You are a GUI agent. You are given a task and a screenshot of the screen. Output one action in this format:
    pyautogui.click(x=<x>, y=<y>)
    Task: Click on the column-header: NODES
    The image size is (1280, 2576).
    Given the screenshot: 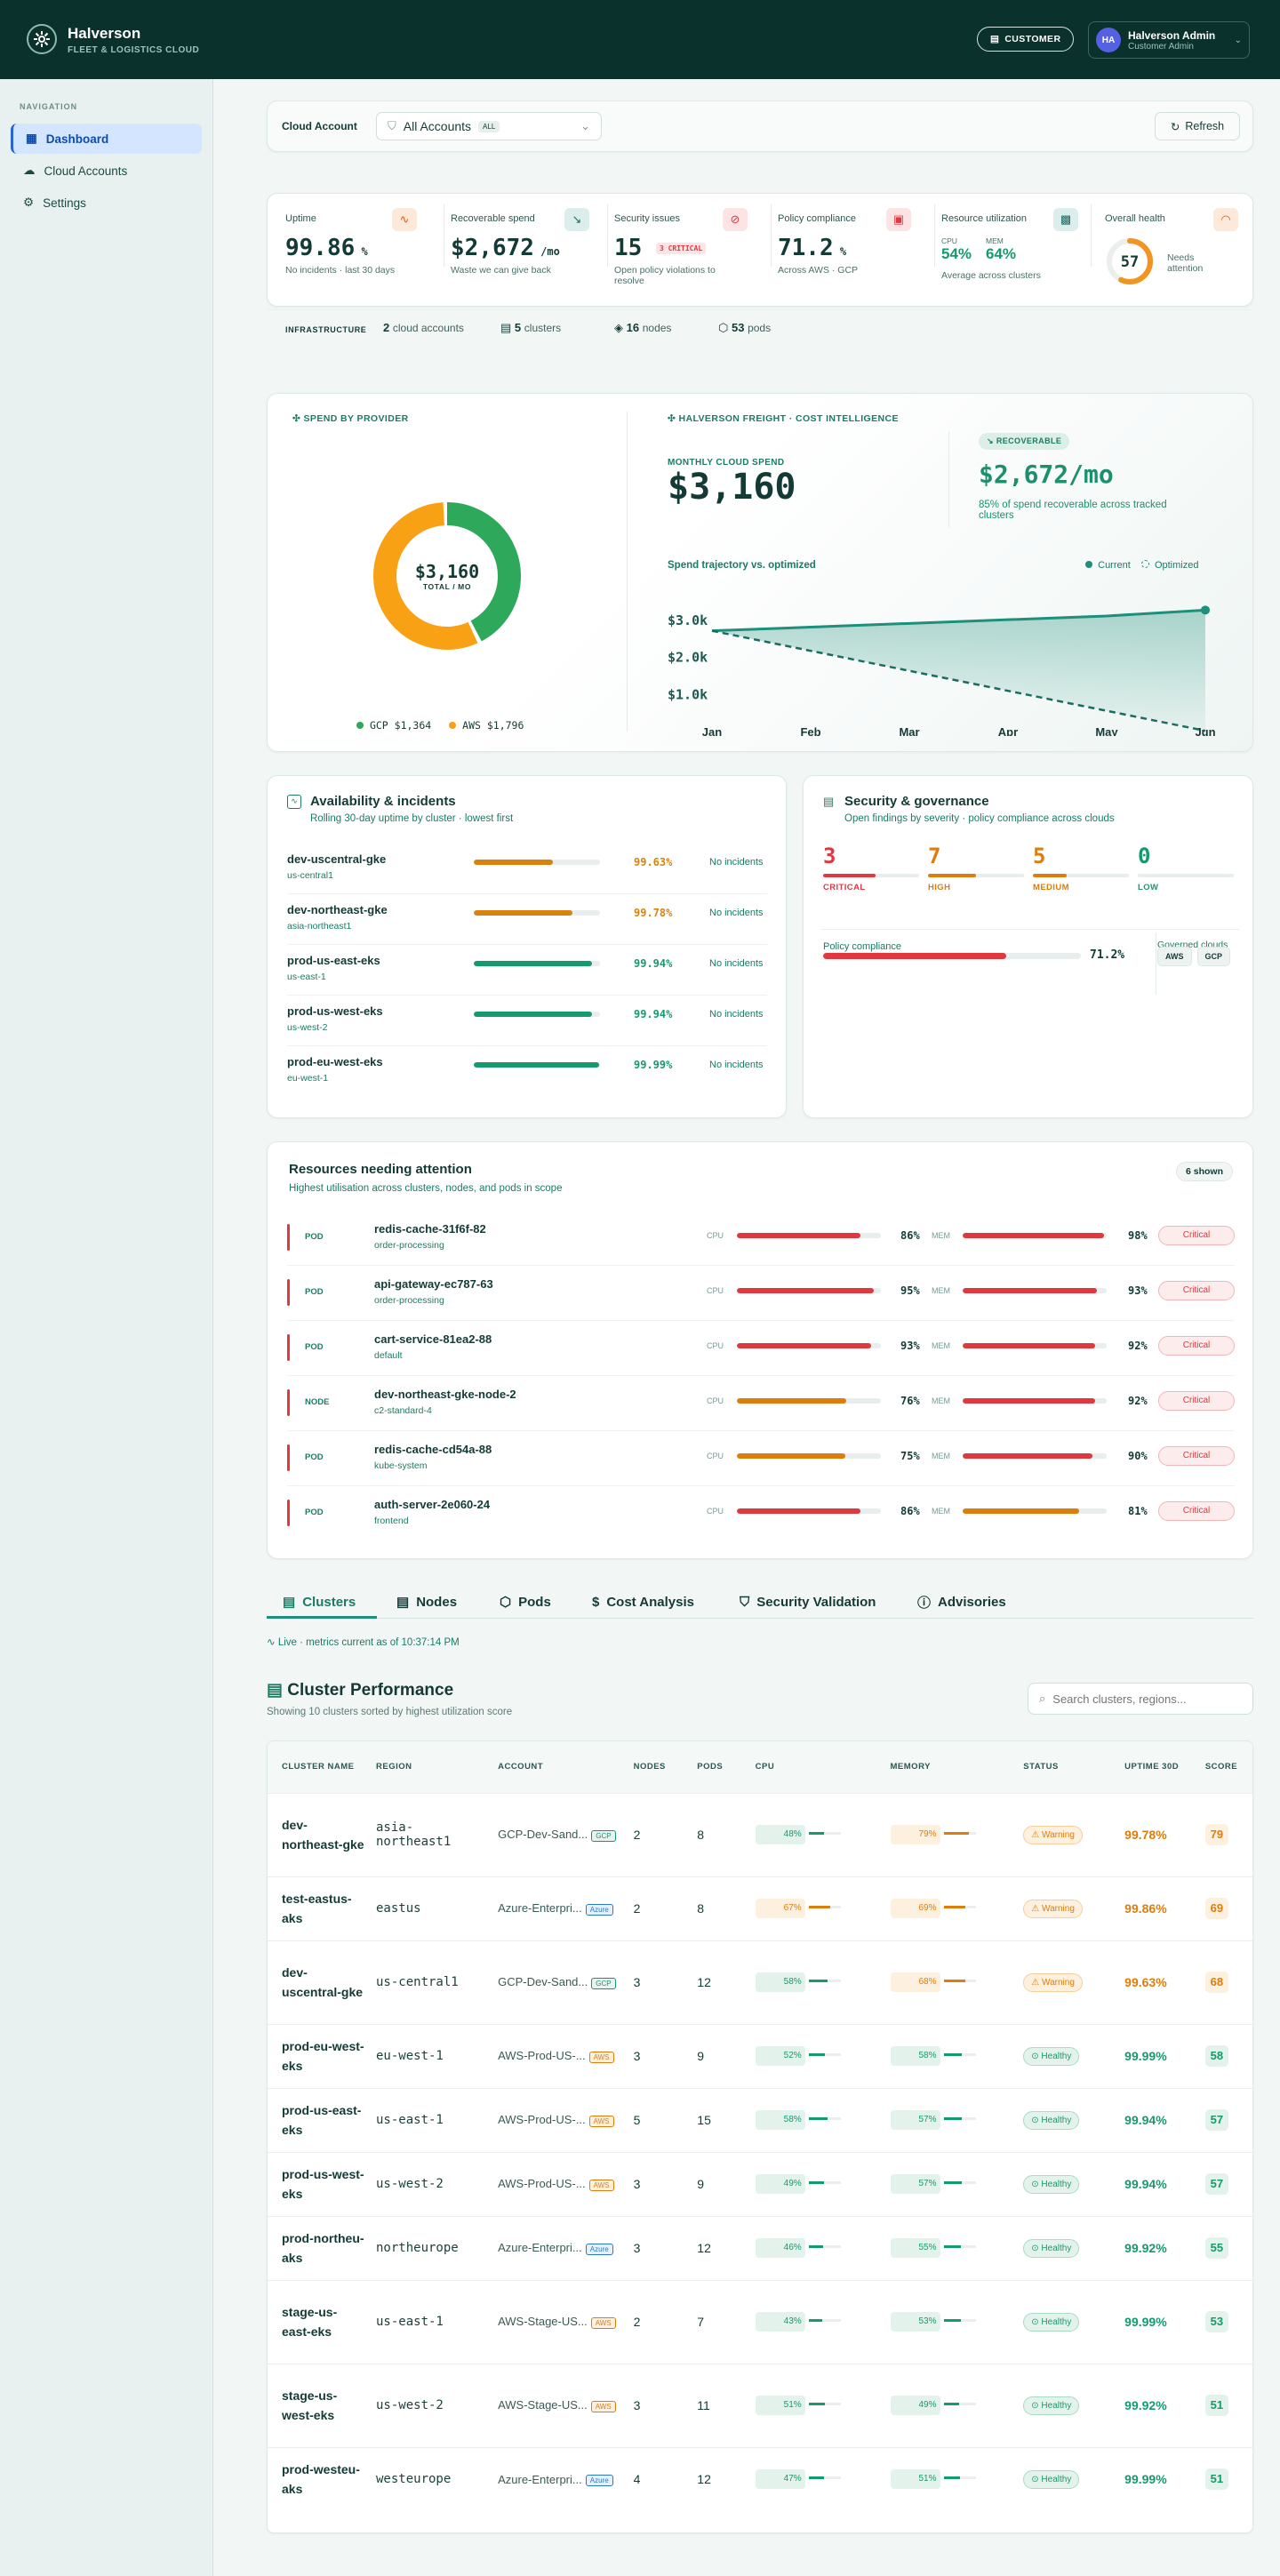 What is the action you would take?
    pyautogui.click(x=660, y=1767)
    